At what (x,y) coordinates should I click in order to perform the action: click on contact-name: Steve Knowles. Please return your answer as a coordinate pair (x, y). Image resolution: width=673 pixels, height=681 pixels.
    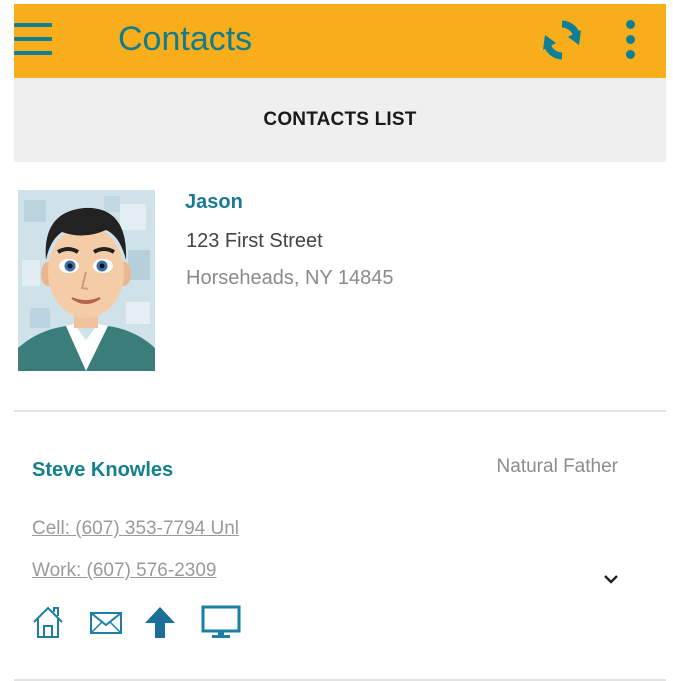
    Looking at the image, I should click on (103, 470).